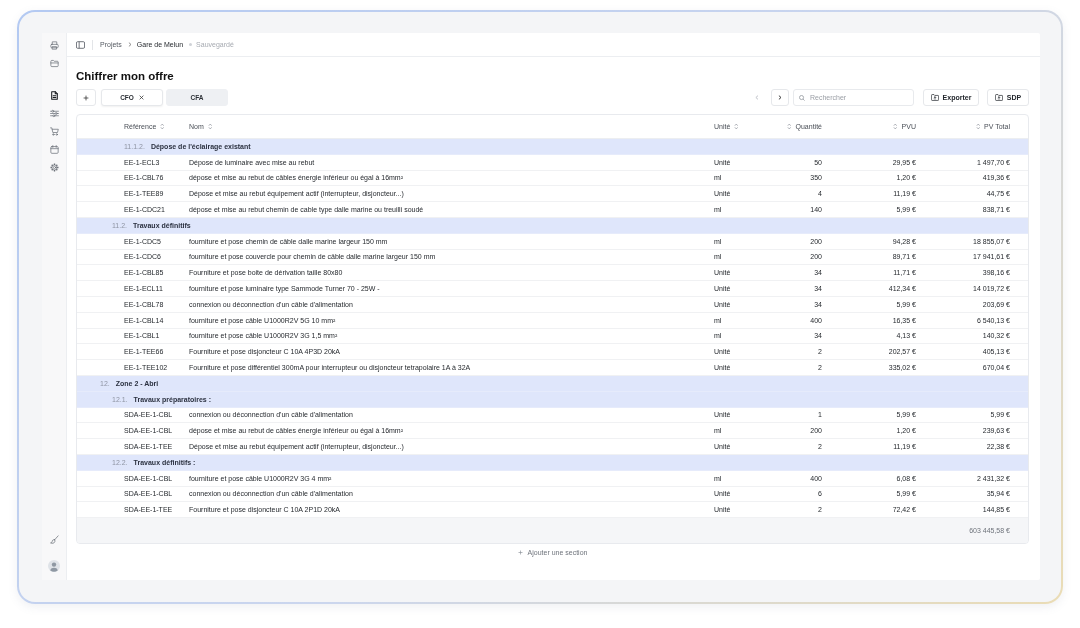 The height and width of the screenshot is (628, 1080). I want to click on settings-icon, so click(54, 167).